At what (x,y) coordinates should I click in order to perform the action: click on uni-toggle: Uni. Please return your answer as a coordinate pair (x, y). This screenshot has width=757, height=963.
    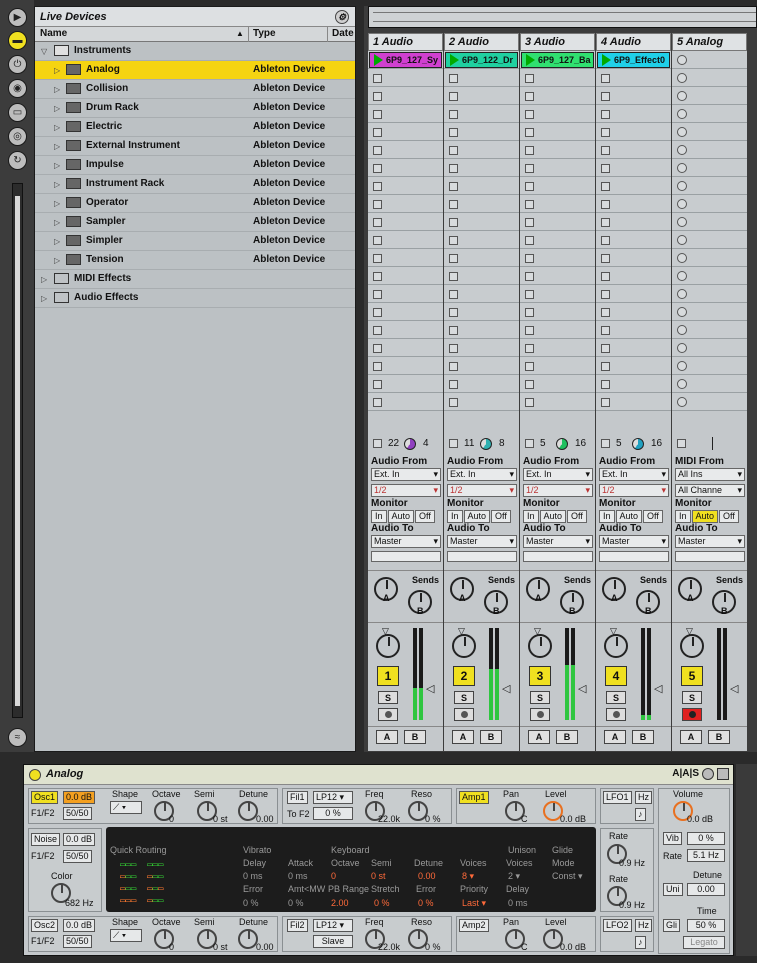
    Looking at the image, I should click on (673, 889).